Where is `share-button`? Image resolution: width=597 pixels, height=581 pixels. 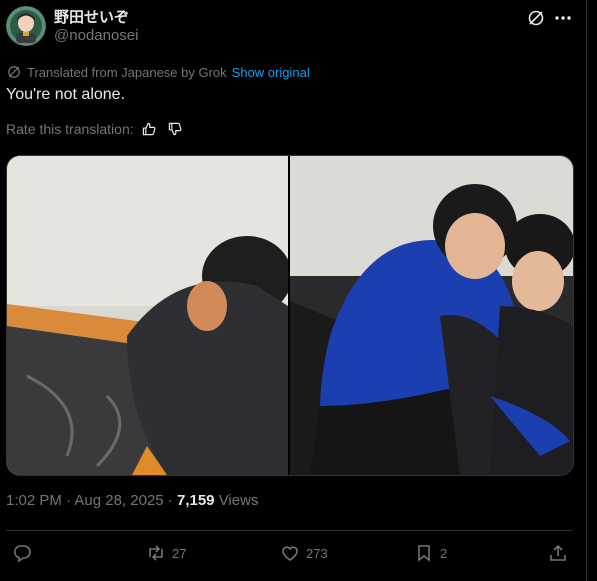 share-button is located at coordinates (558, 553).